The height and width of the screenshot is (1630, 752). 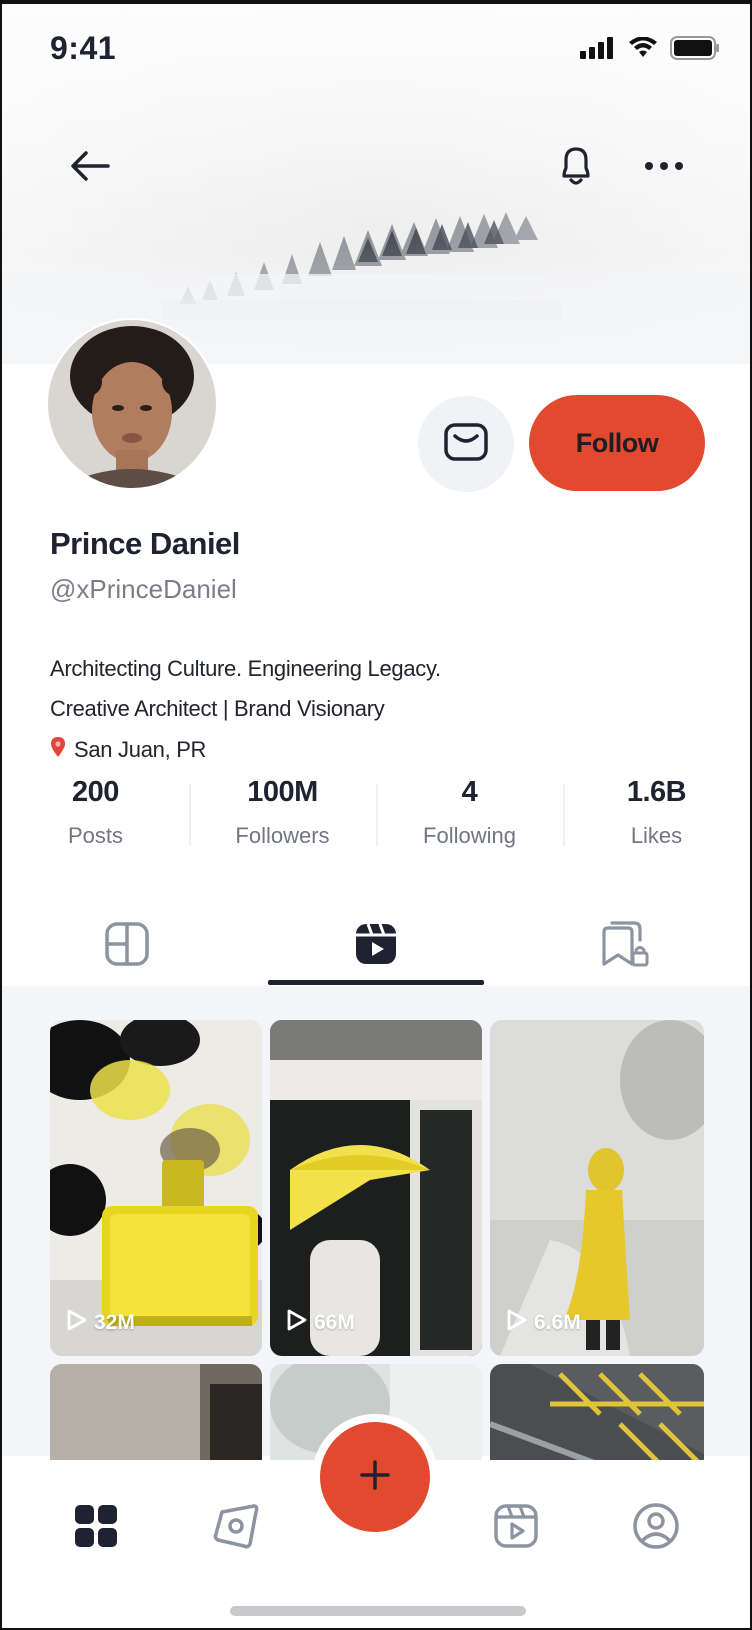 I want to click on nav-explore, so click(x=236, y=1528).